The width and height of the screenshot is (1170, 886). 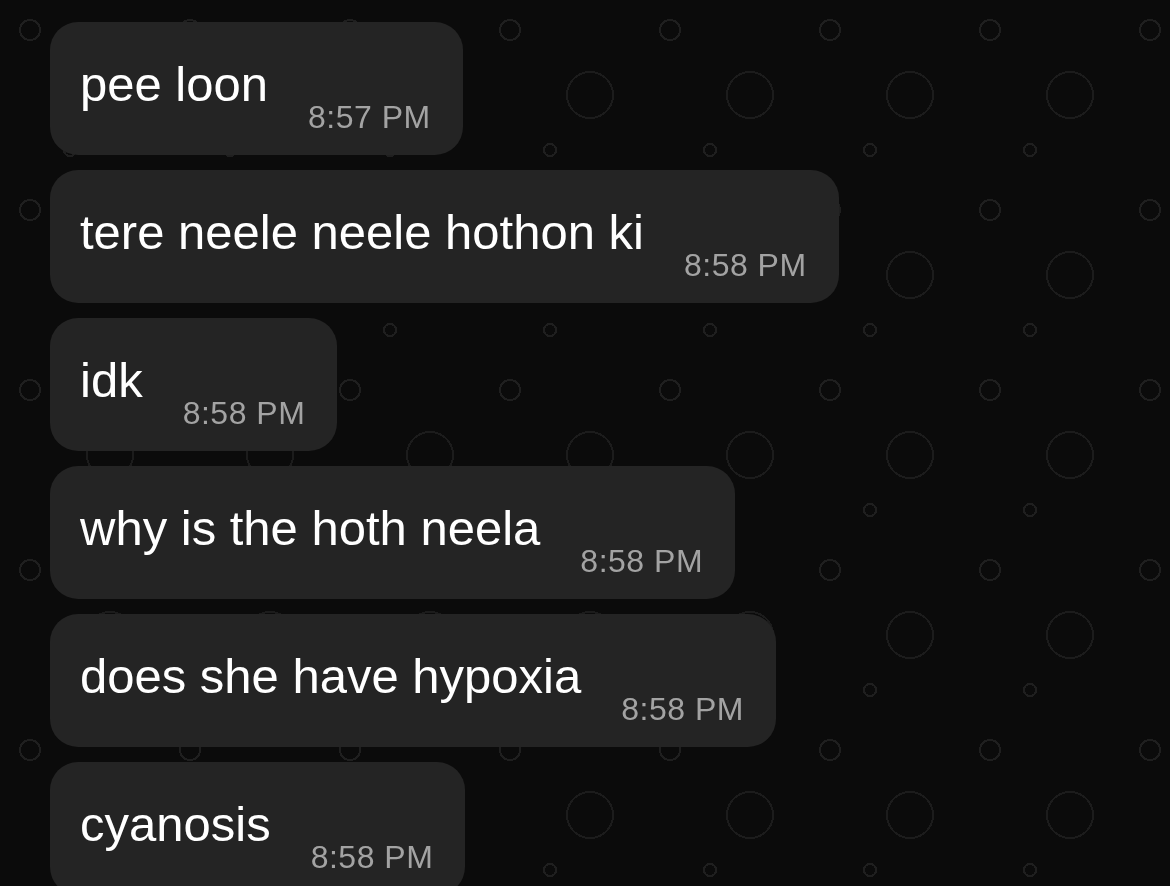 I want to click on message-time: 8:57 PM, so click(x=369, y=117).